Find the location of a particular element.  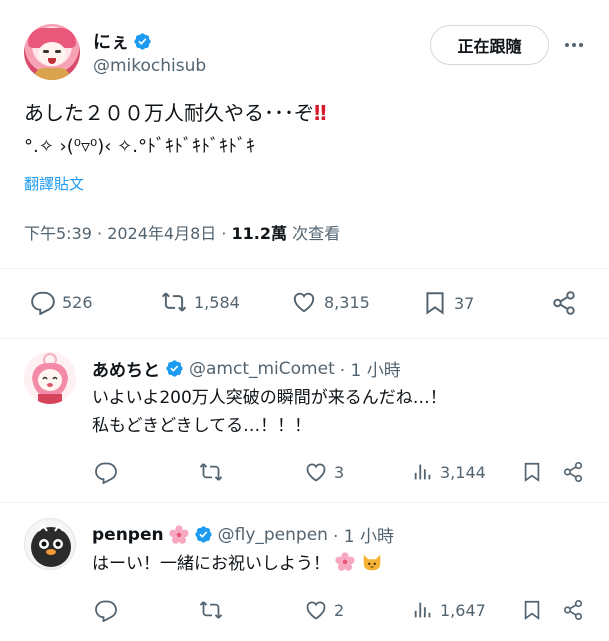

reply-like-button: 3 is located at coordinates (324, 472).